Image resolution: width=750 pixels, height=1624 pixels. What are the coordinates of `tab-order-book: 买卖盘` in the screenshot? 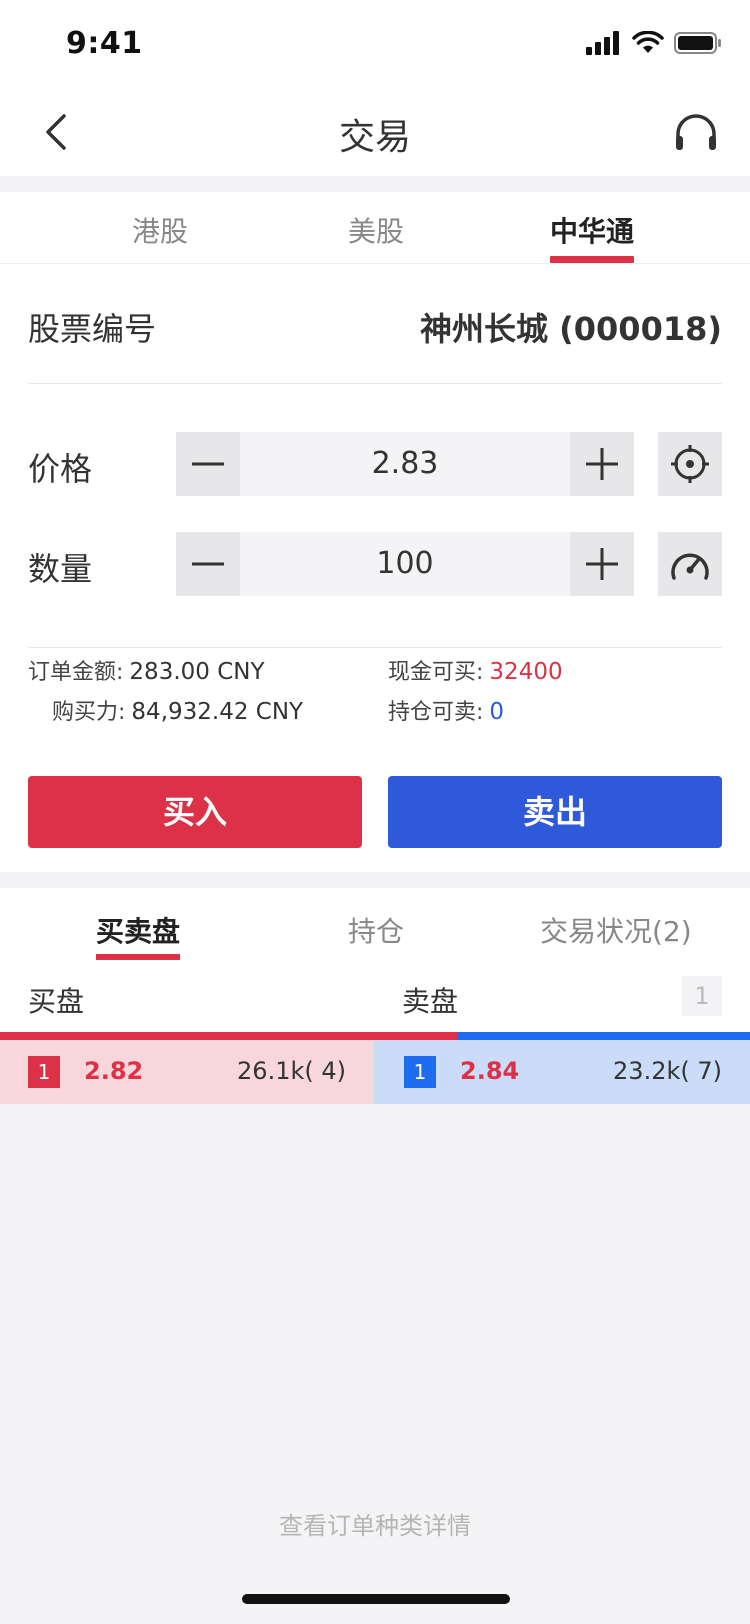 It's located at (138, 930).